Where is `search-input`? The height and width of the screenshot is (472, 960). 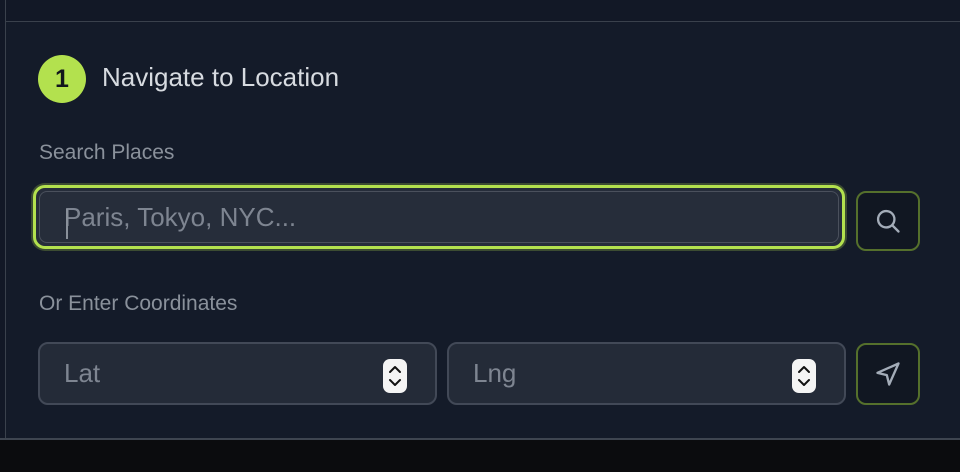 search-input is located at coordinates (444, 217).